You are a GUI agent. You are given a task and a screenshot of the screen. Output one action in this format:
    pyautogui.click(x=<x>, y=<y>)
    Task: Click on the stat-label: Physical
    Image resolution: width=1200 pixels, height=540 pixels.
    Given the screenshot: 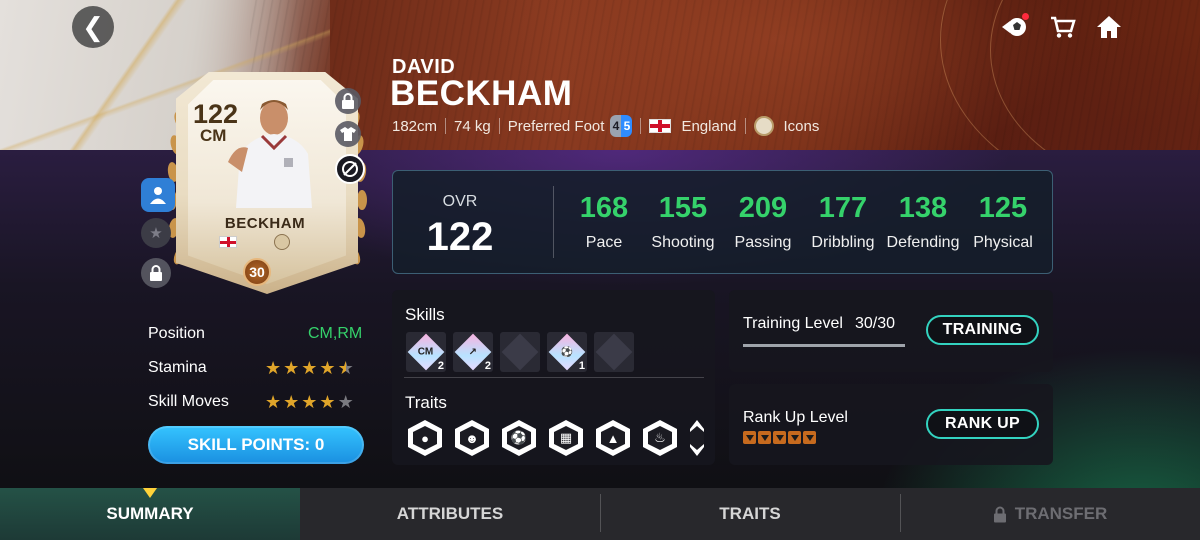 What is the action you would take?
    pyautogui.click(x=1003, y=242)
    